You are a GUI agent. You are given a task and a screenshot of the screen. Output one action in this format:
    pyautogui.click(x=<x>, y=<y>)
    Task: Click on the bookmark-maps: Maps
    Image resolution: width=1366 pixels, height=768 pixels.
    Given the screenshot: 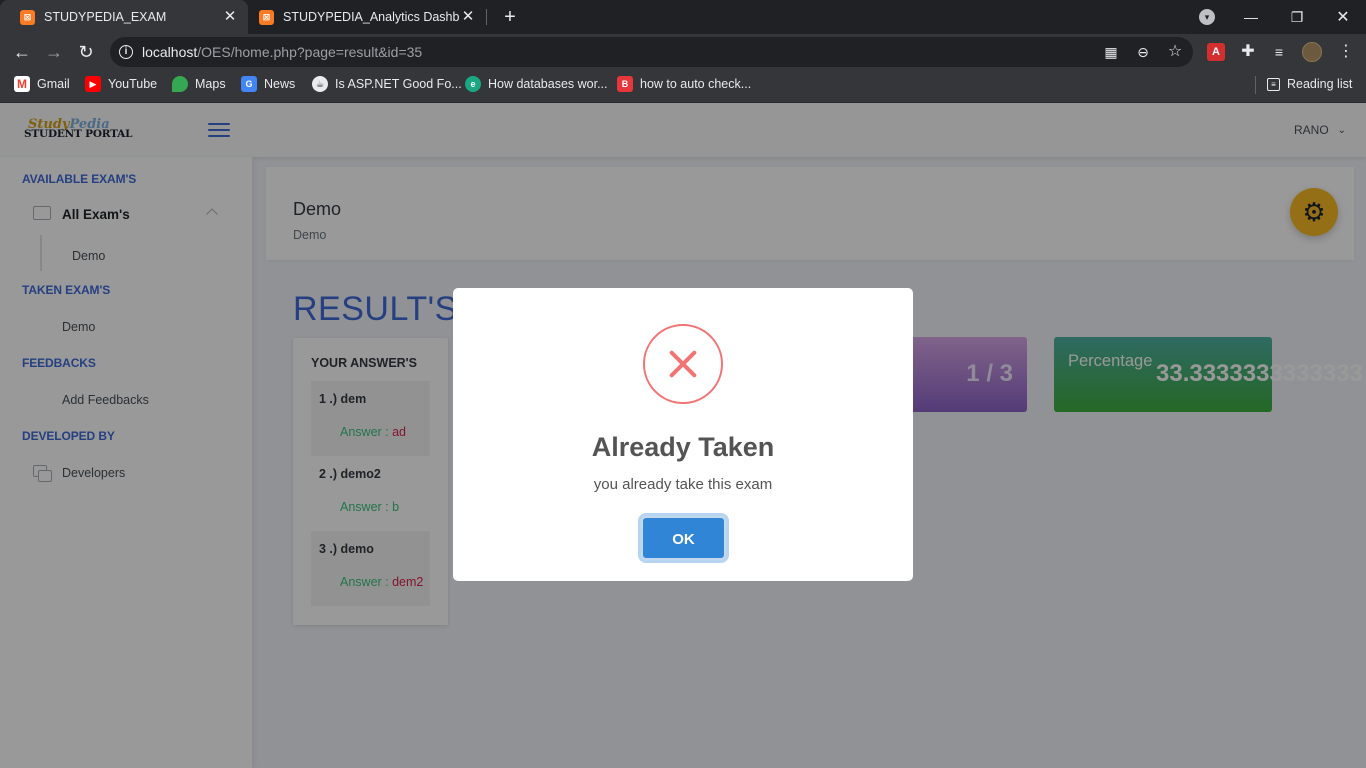 What is the action you would take?
    pyautogui.click(x=199, y=84)
    